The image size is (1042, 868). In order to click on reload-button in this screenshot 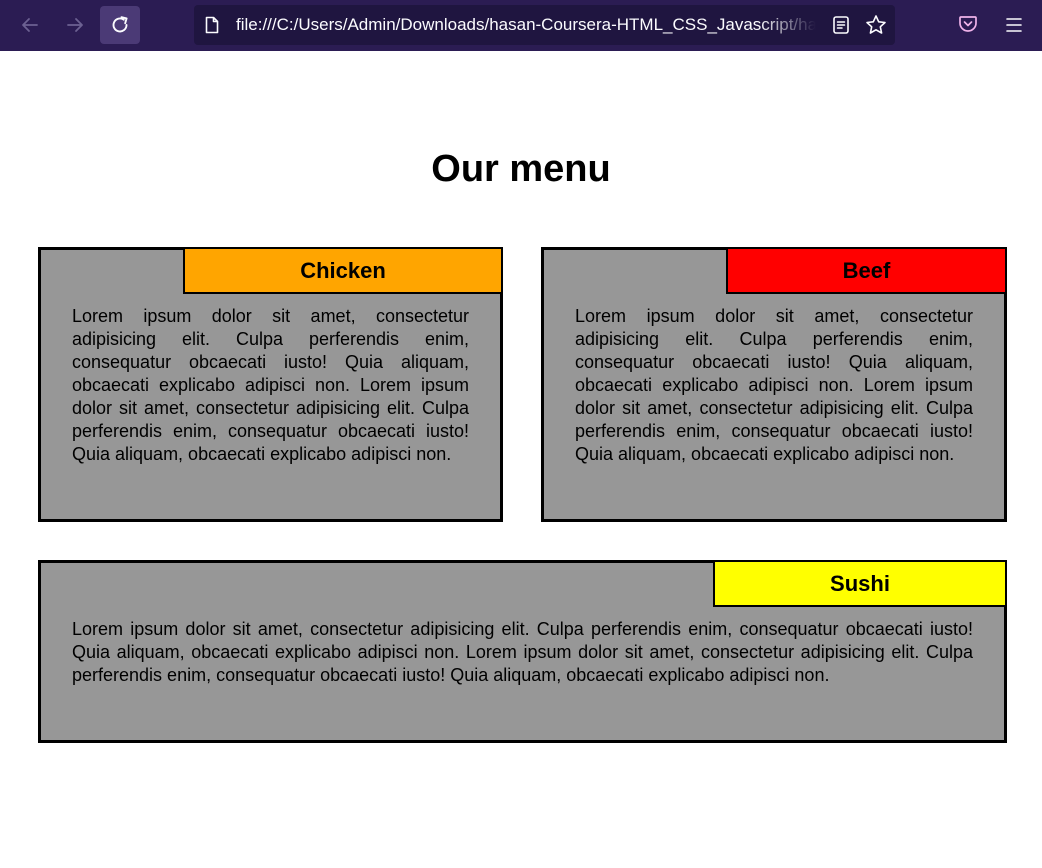, I will do `click(120, 25)`.